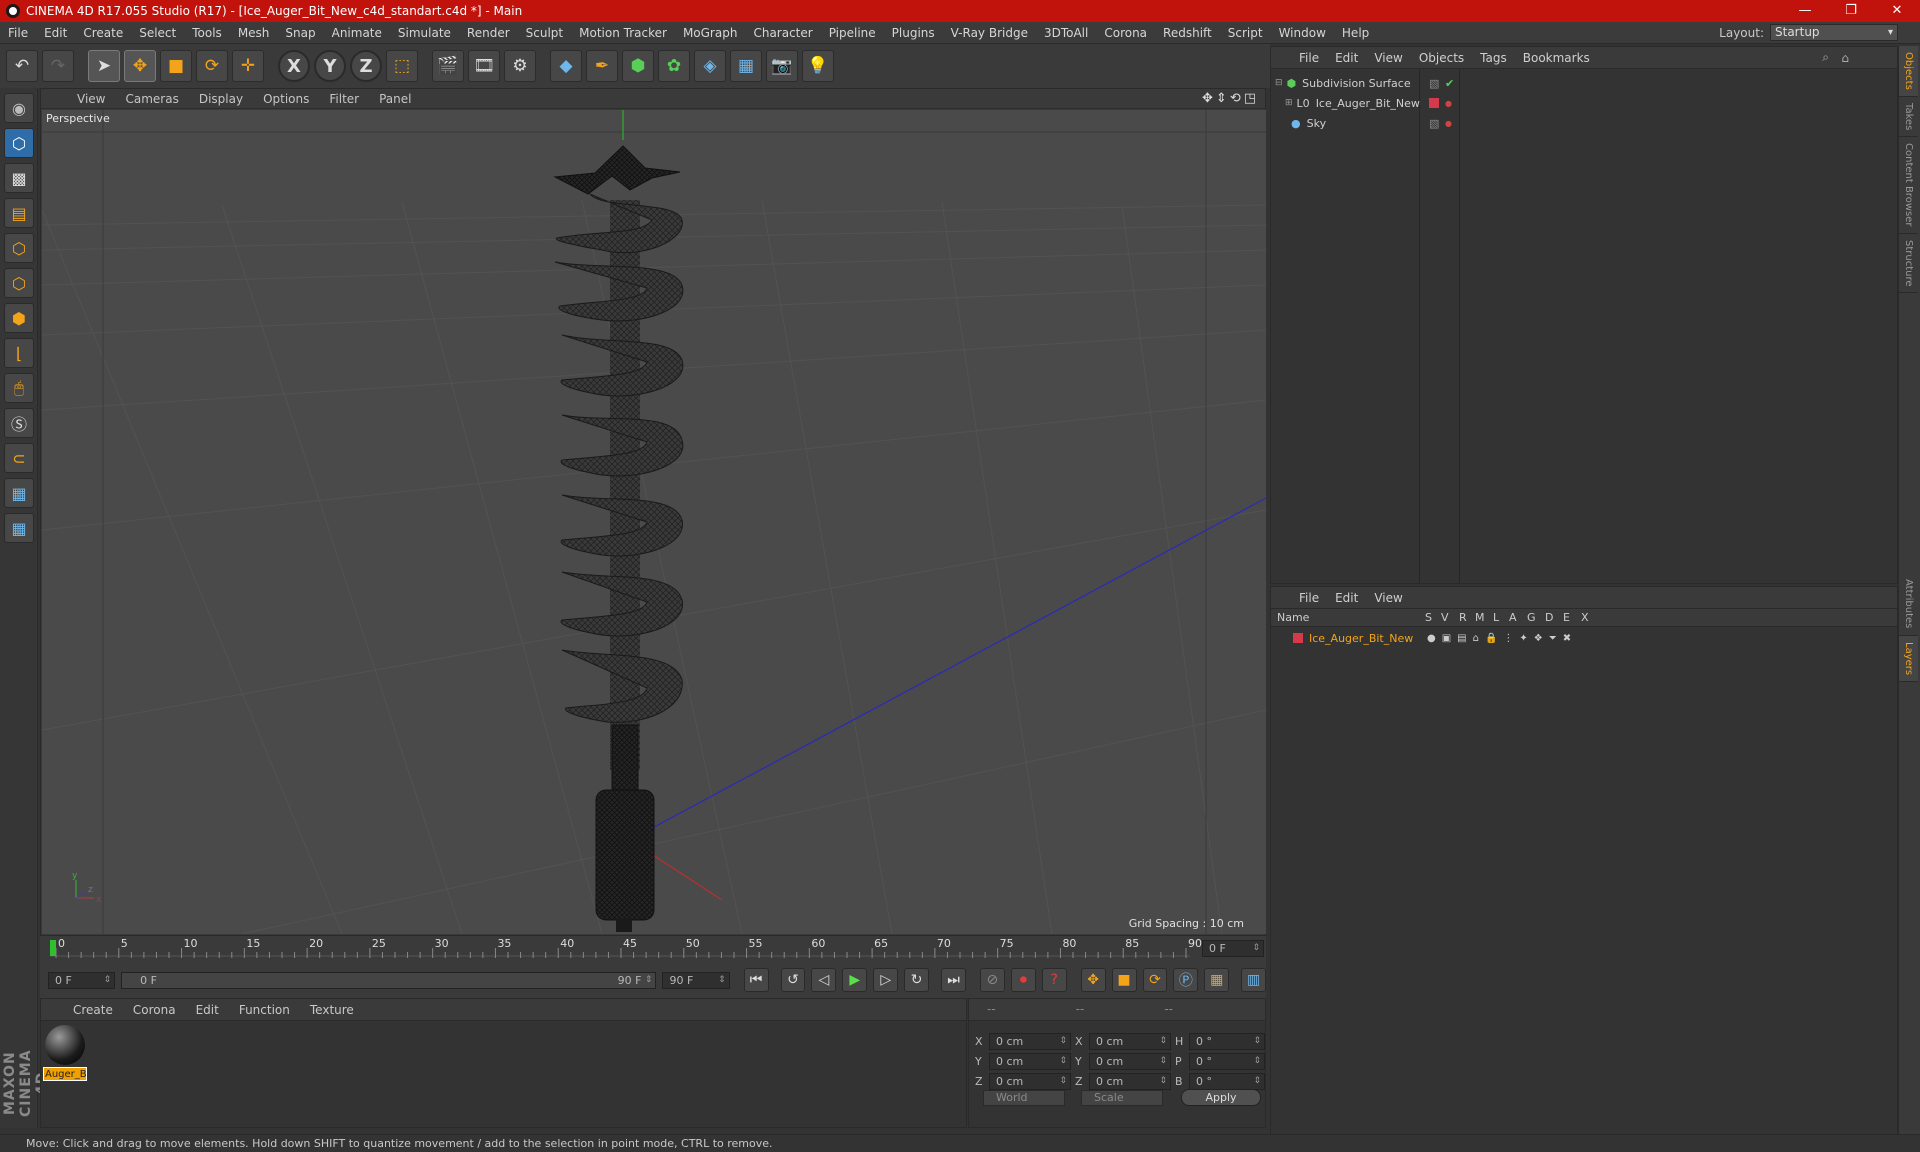 The width and height of the screenshot is (1920, 1152). Describe the element at coordinates (1054, 980) in the screenshot. I see `key-help-icon: ?` at that location.